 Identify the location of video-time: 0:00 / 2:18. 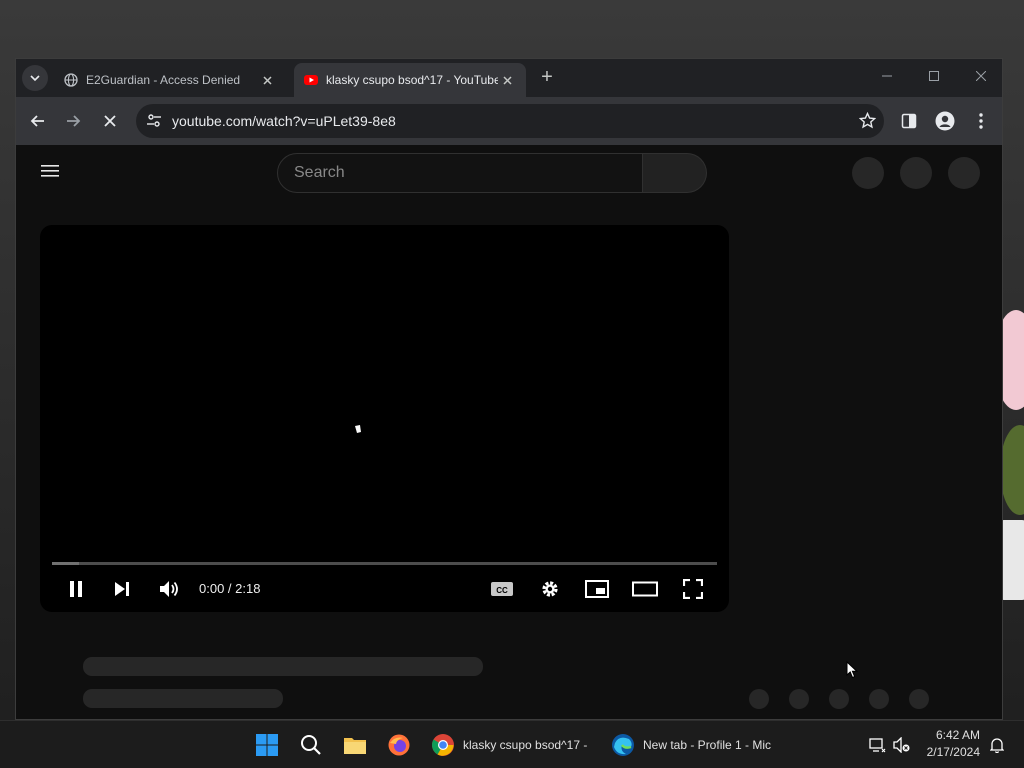
(230, 588).